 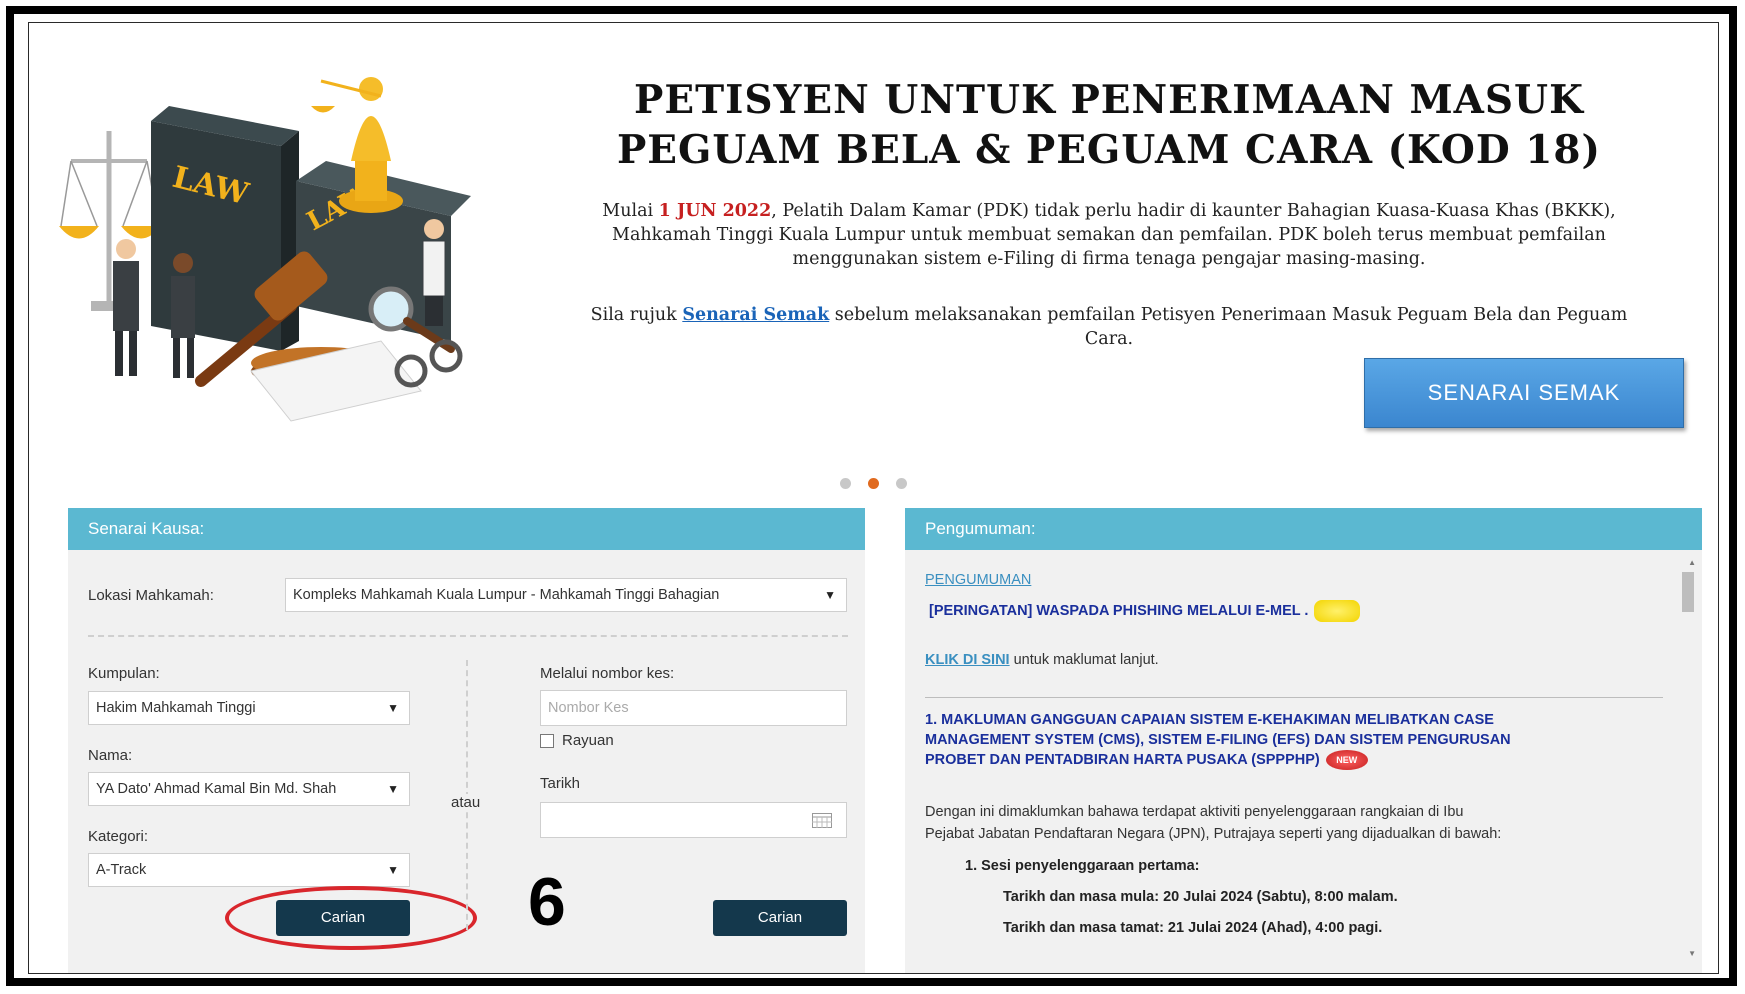 What do you see at coordinates (1294, 697) in the screenshot?
I see `separator` at bounding box center [1294, 697].